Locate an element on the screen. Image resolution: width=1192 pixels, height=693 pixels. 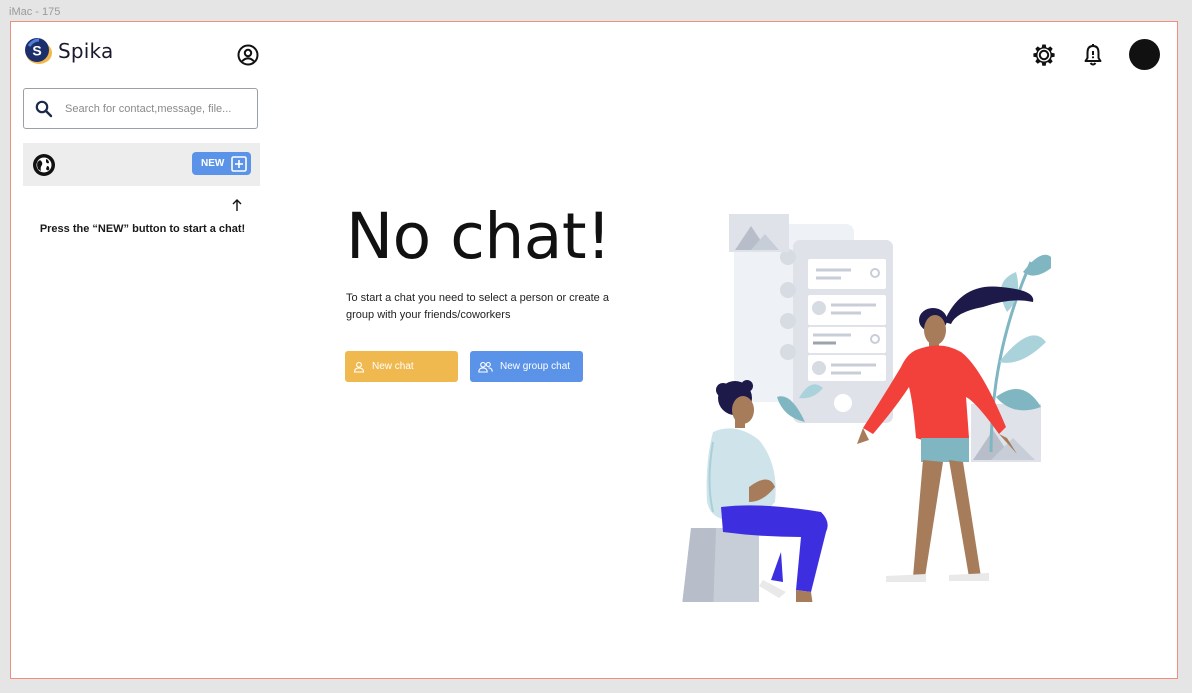
new-button: NEW is located at coordinates (221, 163).